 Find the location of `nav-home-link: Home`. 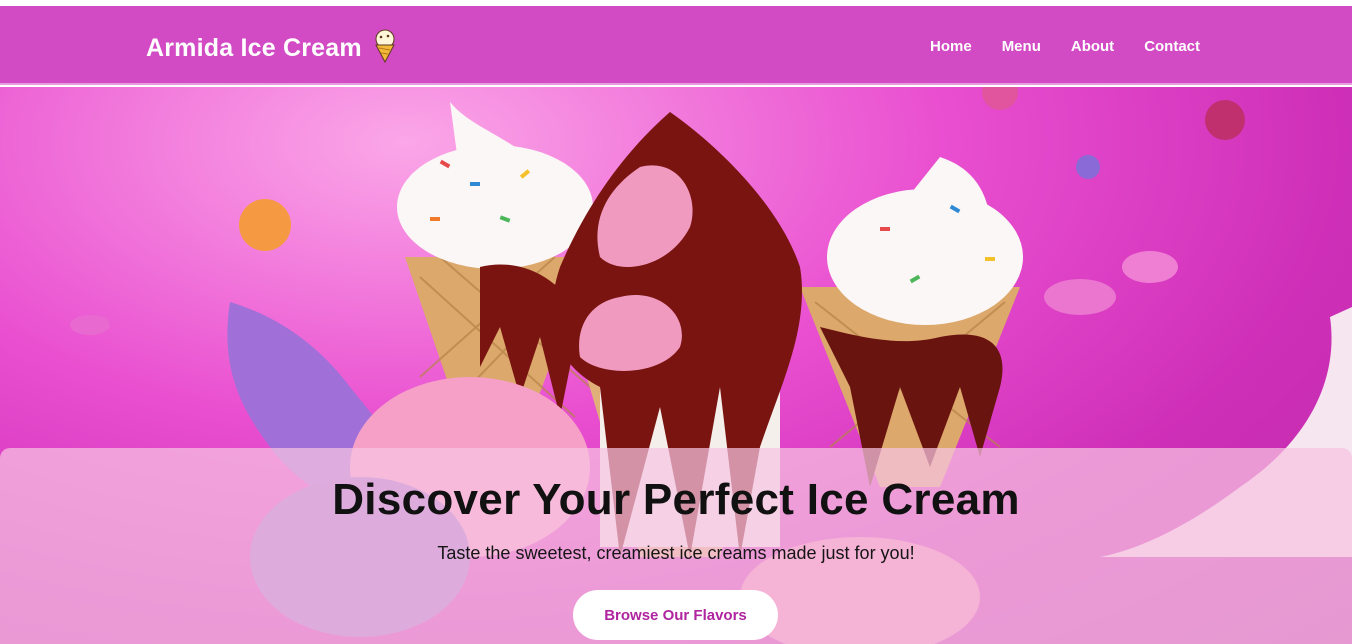

nav-home-link: Home is located at coordinates (951, 46).